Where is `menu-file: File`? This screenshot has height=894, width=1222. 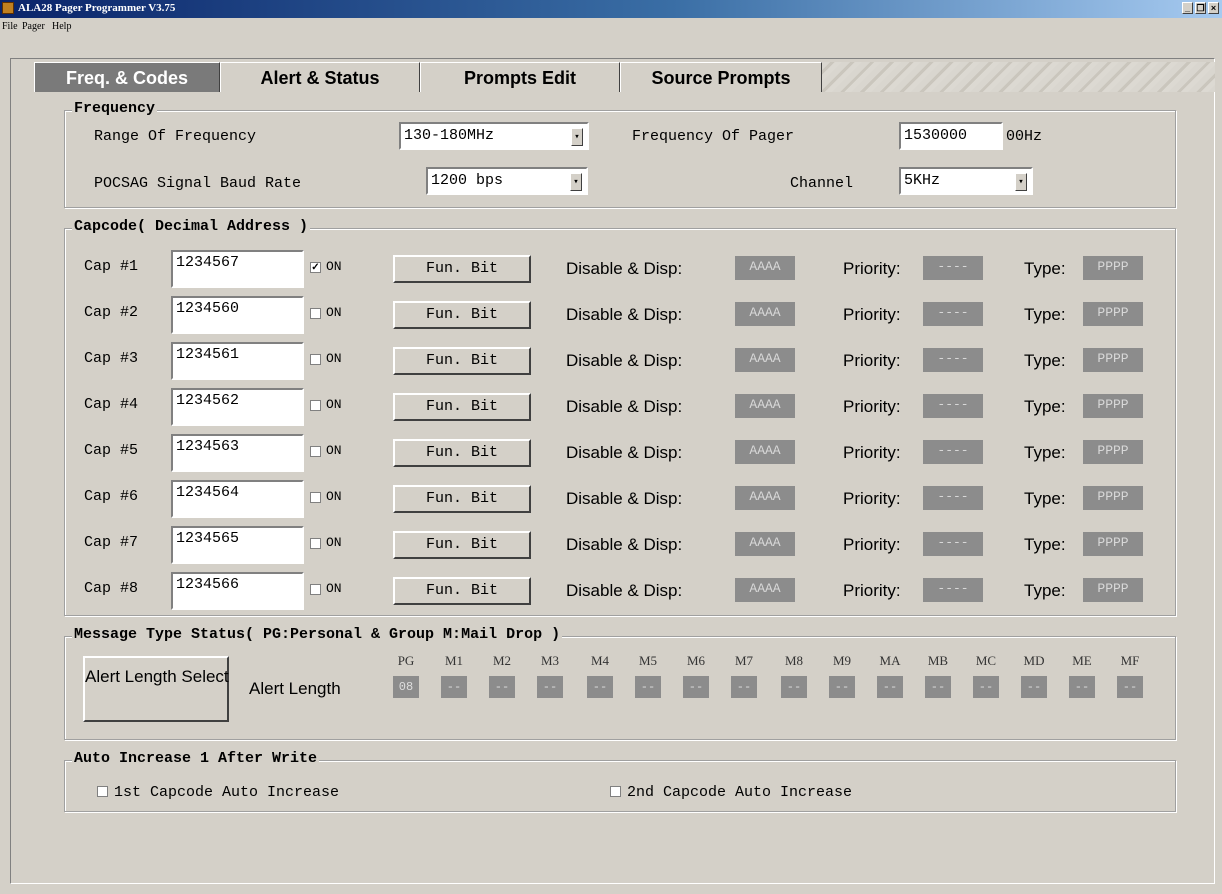 menu-file: File is located at coordinates (10, 26).